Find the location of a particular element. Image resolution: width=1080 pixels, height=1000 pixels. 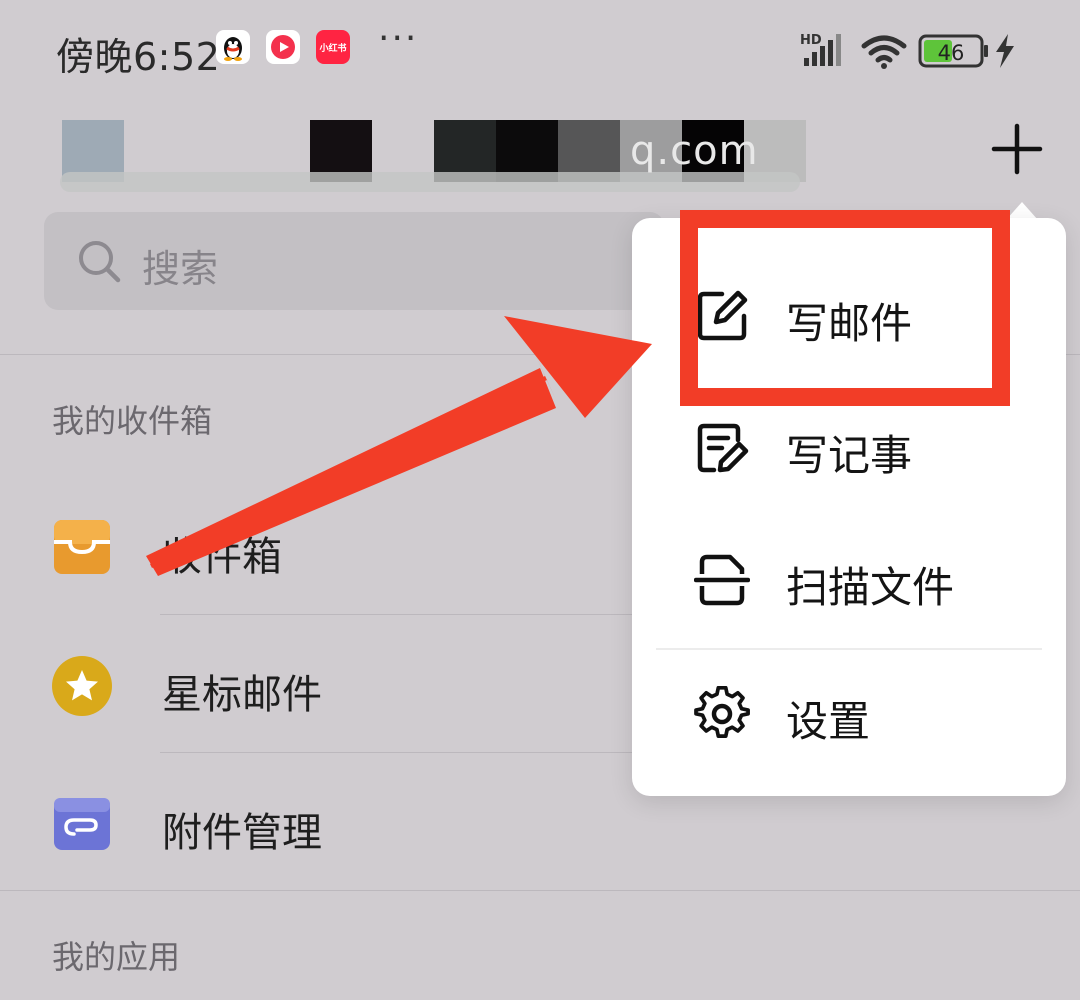

battery-icon: 46 is located at coordinates (953, 51).